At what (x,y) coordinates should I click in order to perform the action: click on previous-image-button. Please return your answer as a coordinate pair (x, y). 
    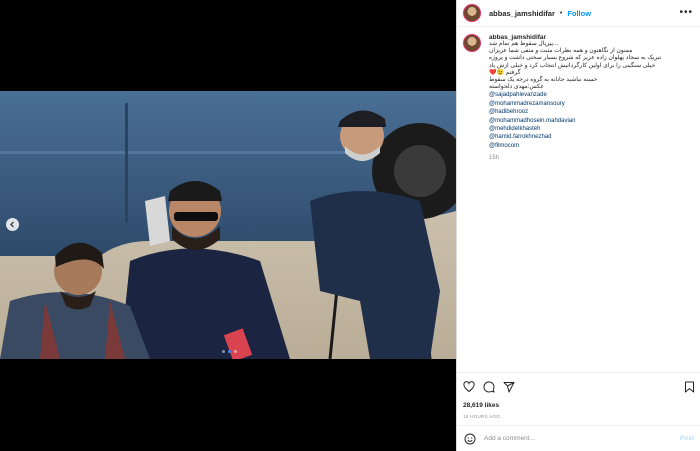
    Looking at the image, I should click on (12, 224).